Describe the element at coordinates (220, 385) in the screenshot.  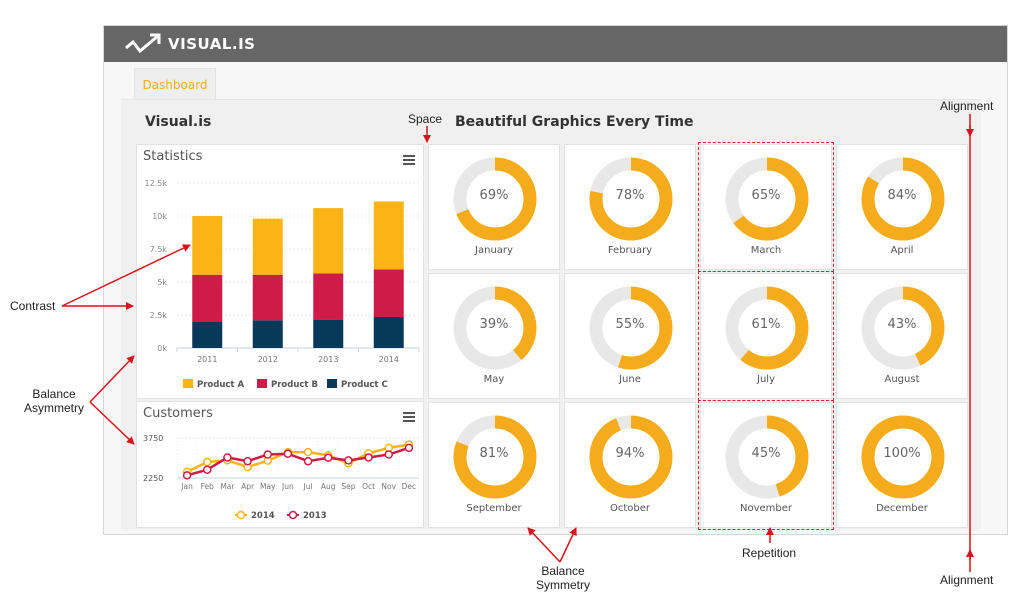
I see `legend-label: Product A` at that location.